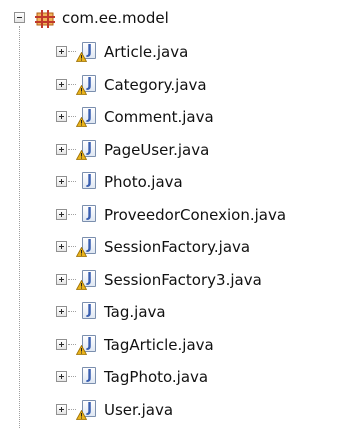 This screenshot has height=444, width=361. I want to click on tree-node-file: J PageUser.java, so click(180, 153).